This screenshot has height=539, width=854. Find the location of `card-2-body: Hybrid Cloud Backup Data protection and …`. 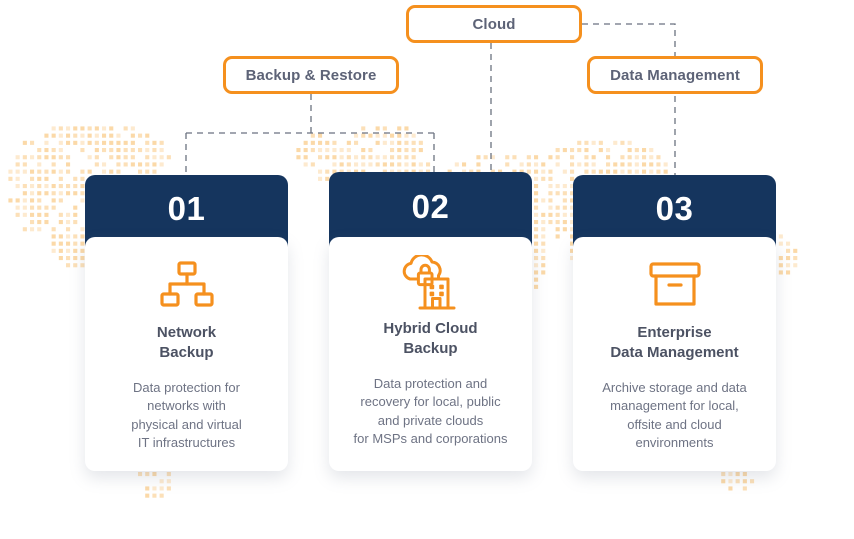

card-2-body: Hybrid Cloud Backup Data protection and … is located at coordinates (430, 354).